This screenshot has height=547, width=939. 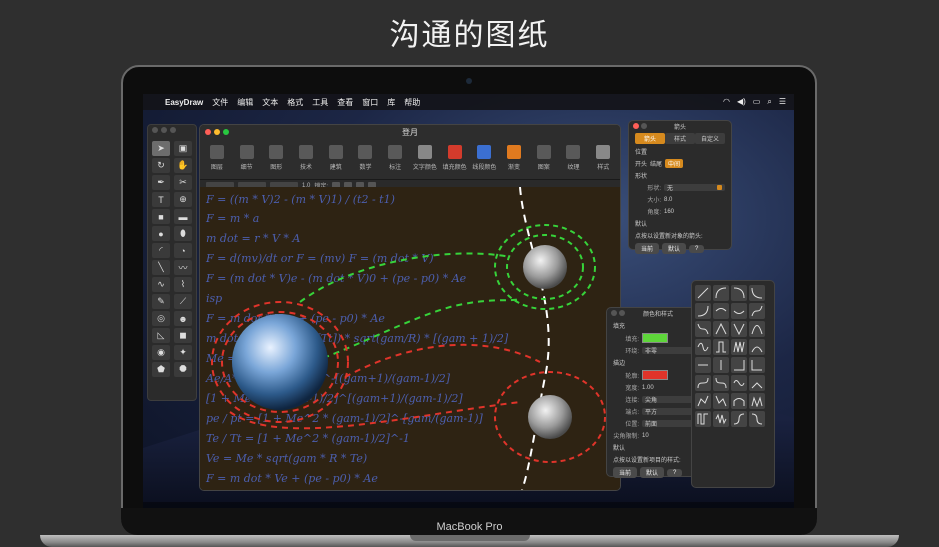 I want to click on shape-select: 无, so click(x=694, y=188).